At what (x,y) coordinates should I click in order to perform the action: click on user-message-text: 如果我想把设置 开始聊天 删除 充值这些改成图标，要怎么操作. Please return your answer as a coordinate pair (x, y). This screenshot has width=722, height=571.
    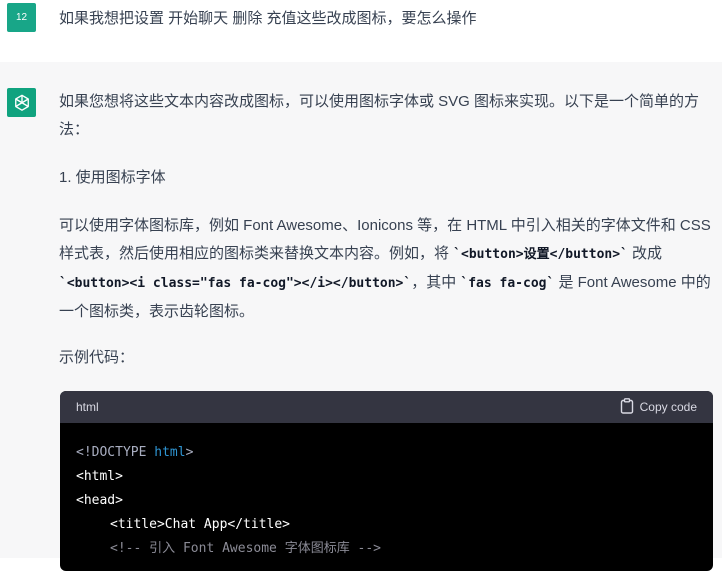
    Looking at the image, I should click on (268, 18).